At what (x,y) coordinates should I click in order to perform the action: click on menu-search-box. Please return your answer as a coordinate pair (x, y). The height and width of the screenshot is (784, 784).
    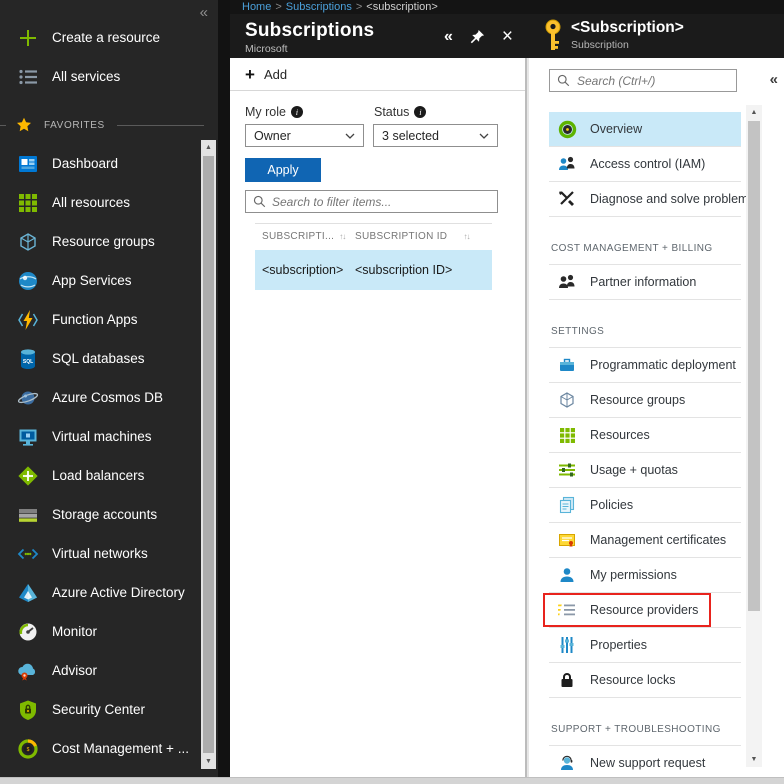
    Looking at the image, I should click on (643, 80).